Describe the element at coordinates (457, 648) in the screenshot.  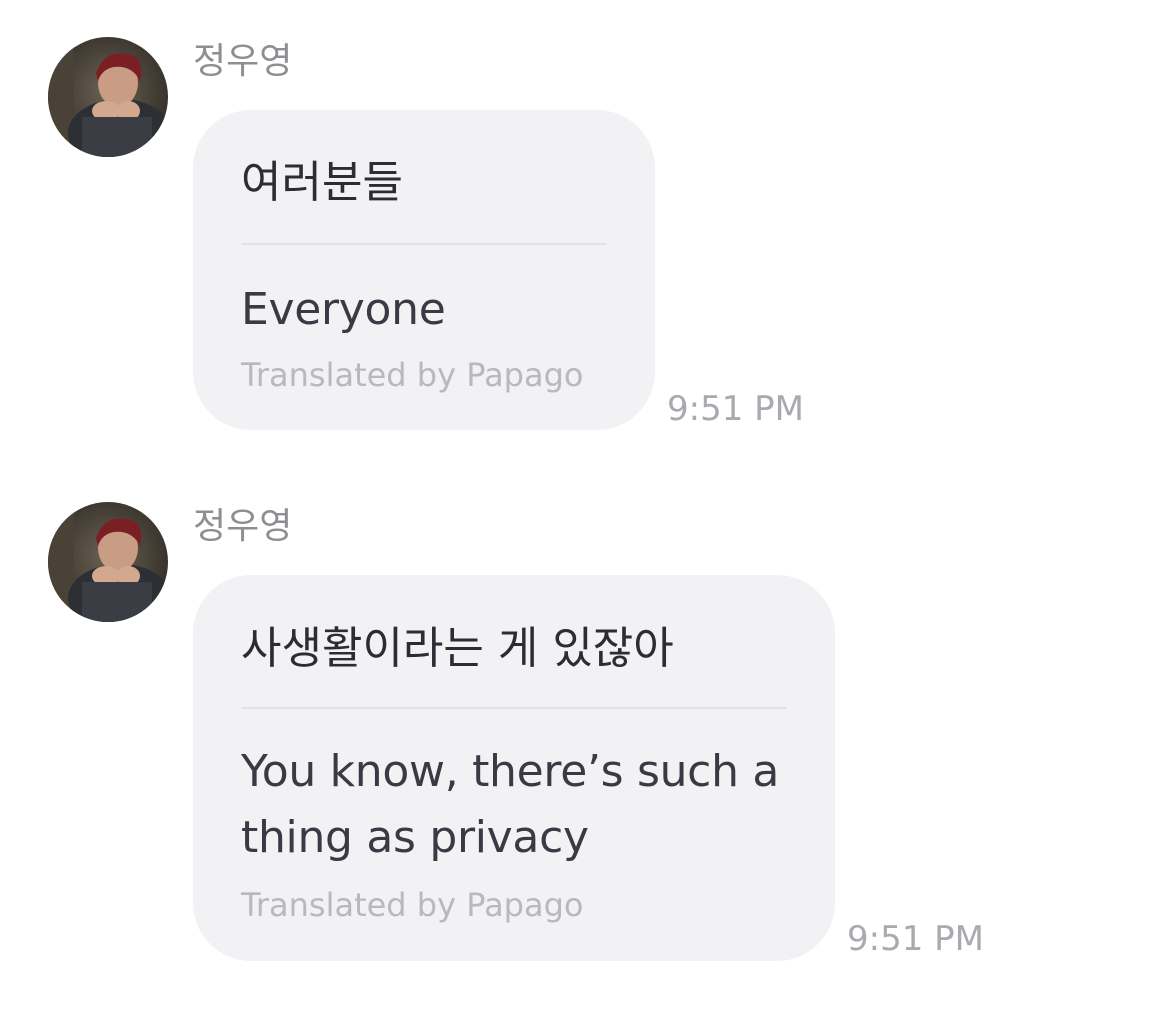
I see `original-text: 사생활이라는 게 있잖아` at that location.